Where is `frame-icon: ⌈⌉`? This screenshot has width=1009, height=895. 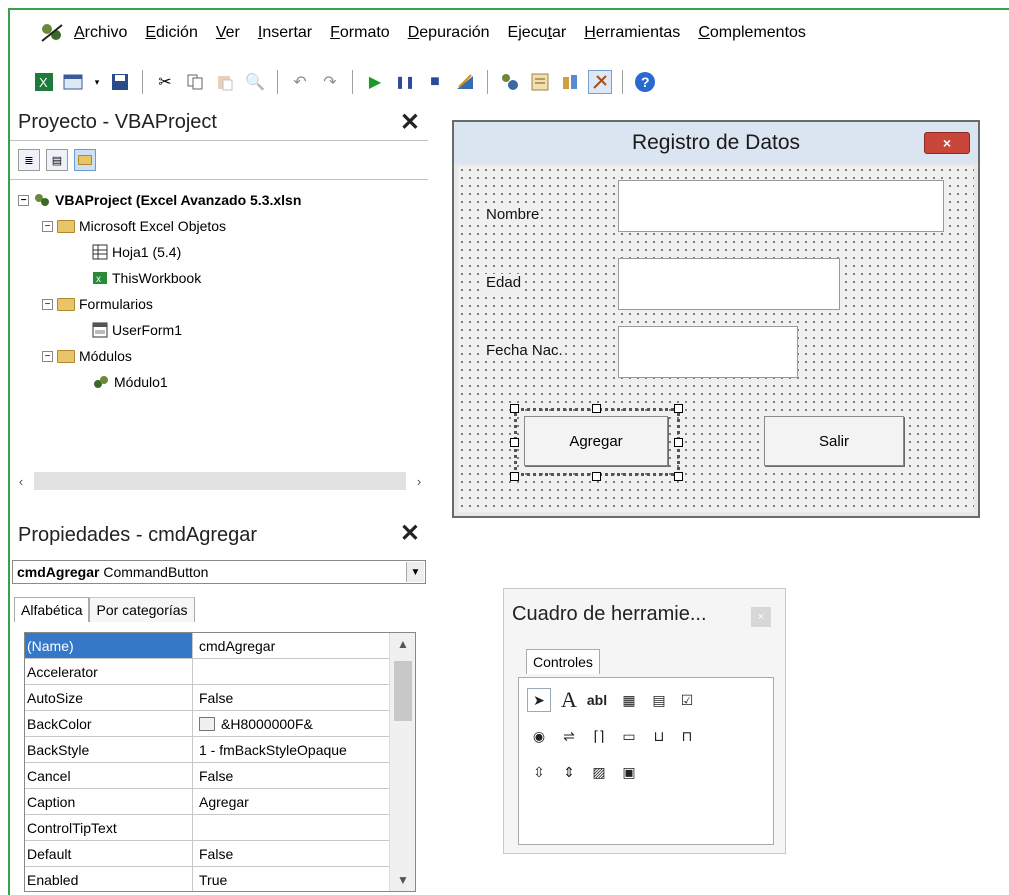
frame-icon: ⌈⌉ is located at coordinates (599, 736).